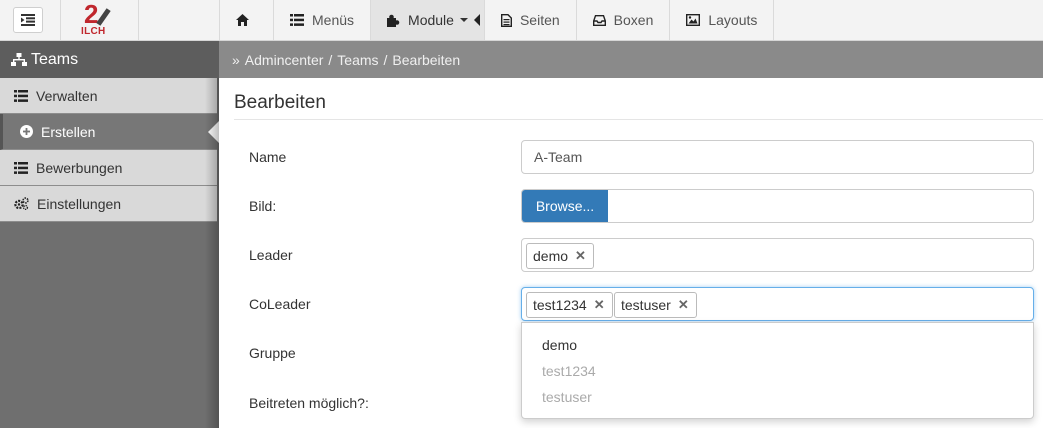 The width and height of the screenshot is (1043, 428). What do you see at coordinates (79, 203) in the screenshot?
I see `sidebar-item-label: Einstellungen` at bounding box center [79, 203].